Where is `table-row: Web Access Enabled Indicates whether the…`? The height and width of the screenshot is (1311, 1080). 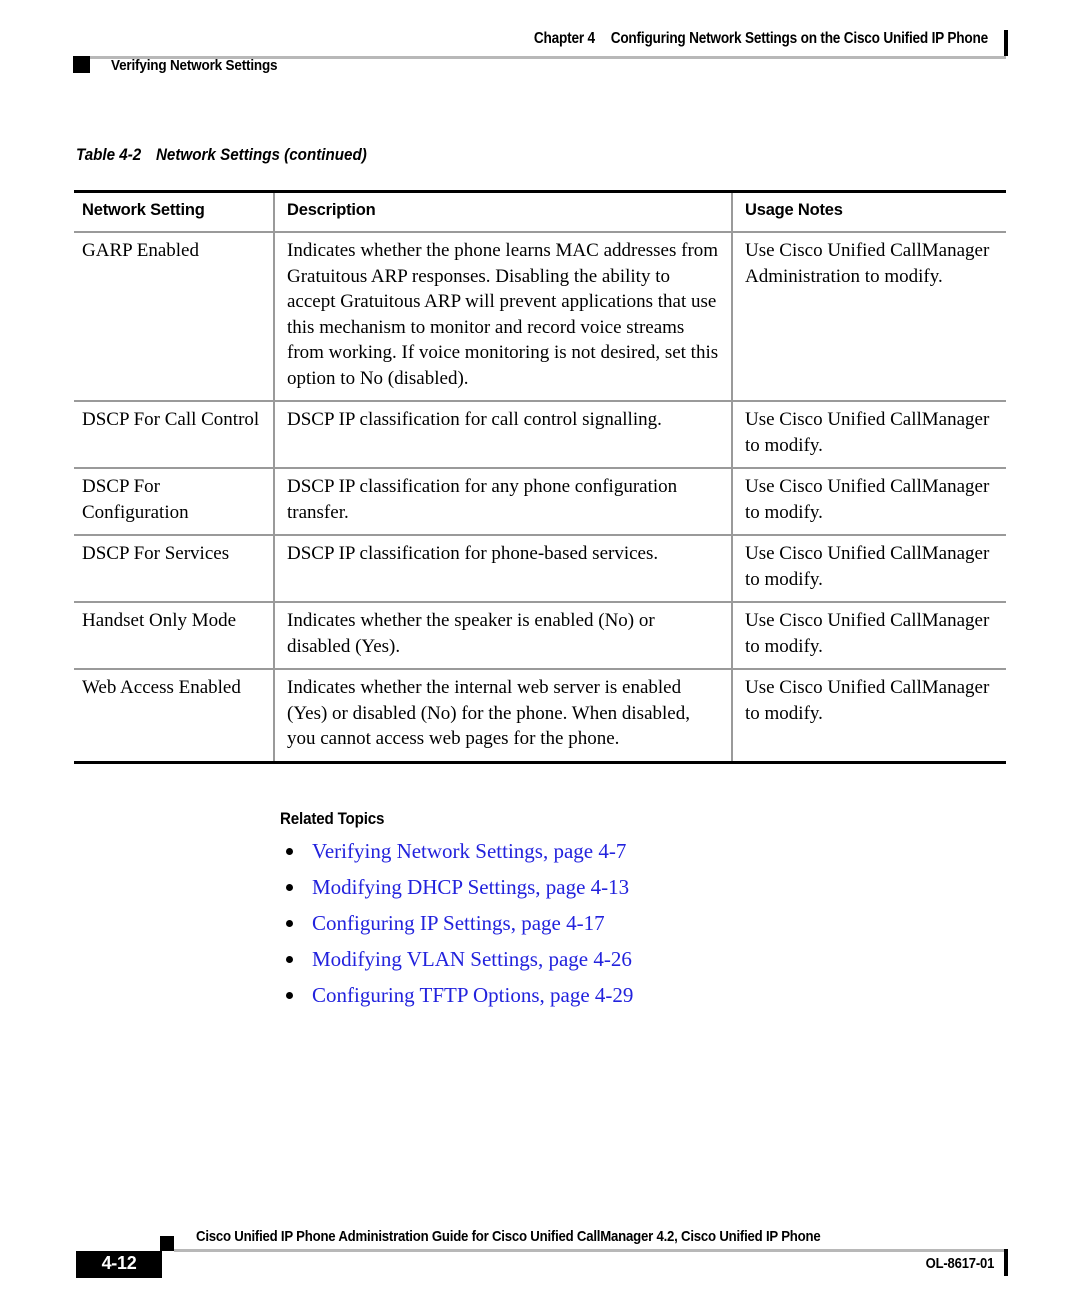 table-row: Web Access Enabled Indicates whether the… is located at coordinates (540, 716).